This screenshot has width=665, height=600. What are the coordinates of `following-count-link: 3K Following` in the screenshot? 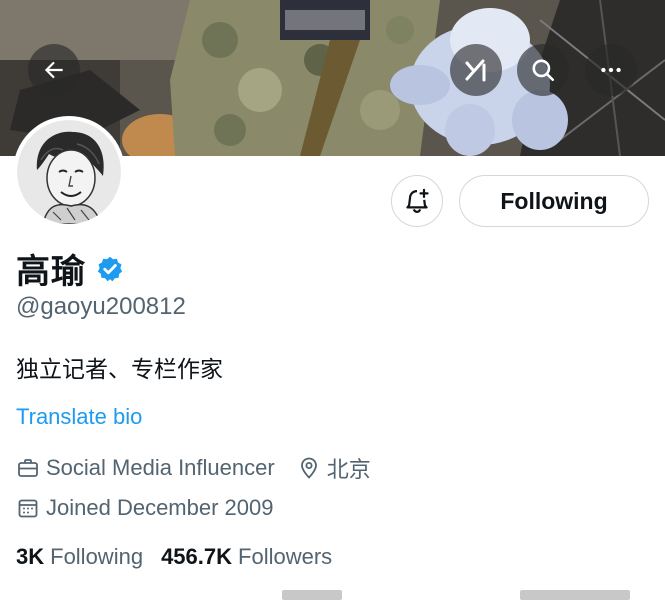 It's located at (79, 557).